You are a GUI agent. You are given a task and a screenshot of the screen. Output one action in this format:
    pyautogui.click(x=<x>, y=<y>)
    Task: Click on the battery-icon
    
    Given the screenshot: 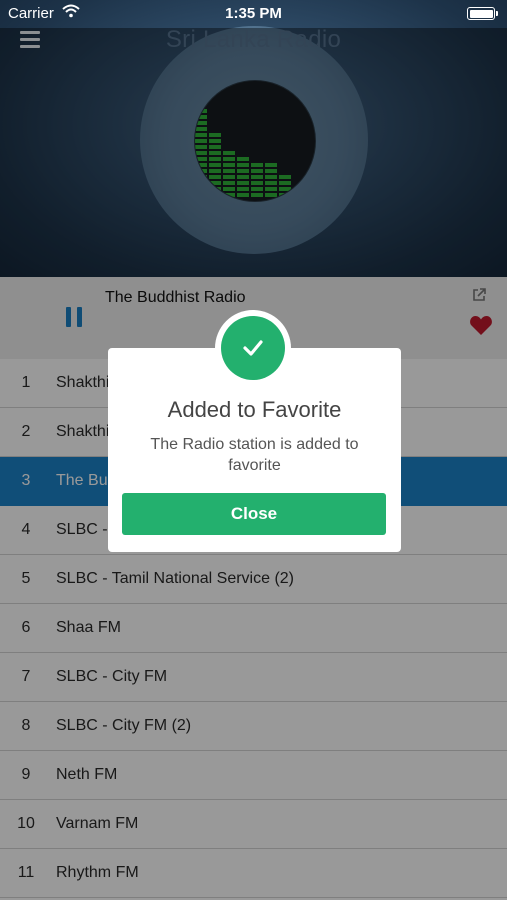 What is the action you would take?
    pyautogui.click(x=482, y=13)
    